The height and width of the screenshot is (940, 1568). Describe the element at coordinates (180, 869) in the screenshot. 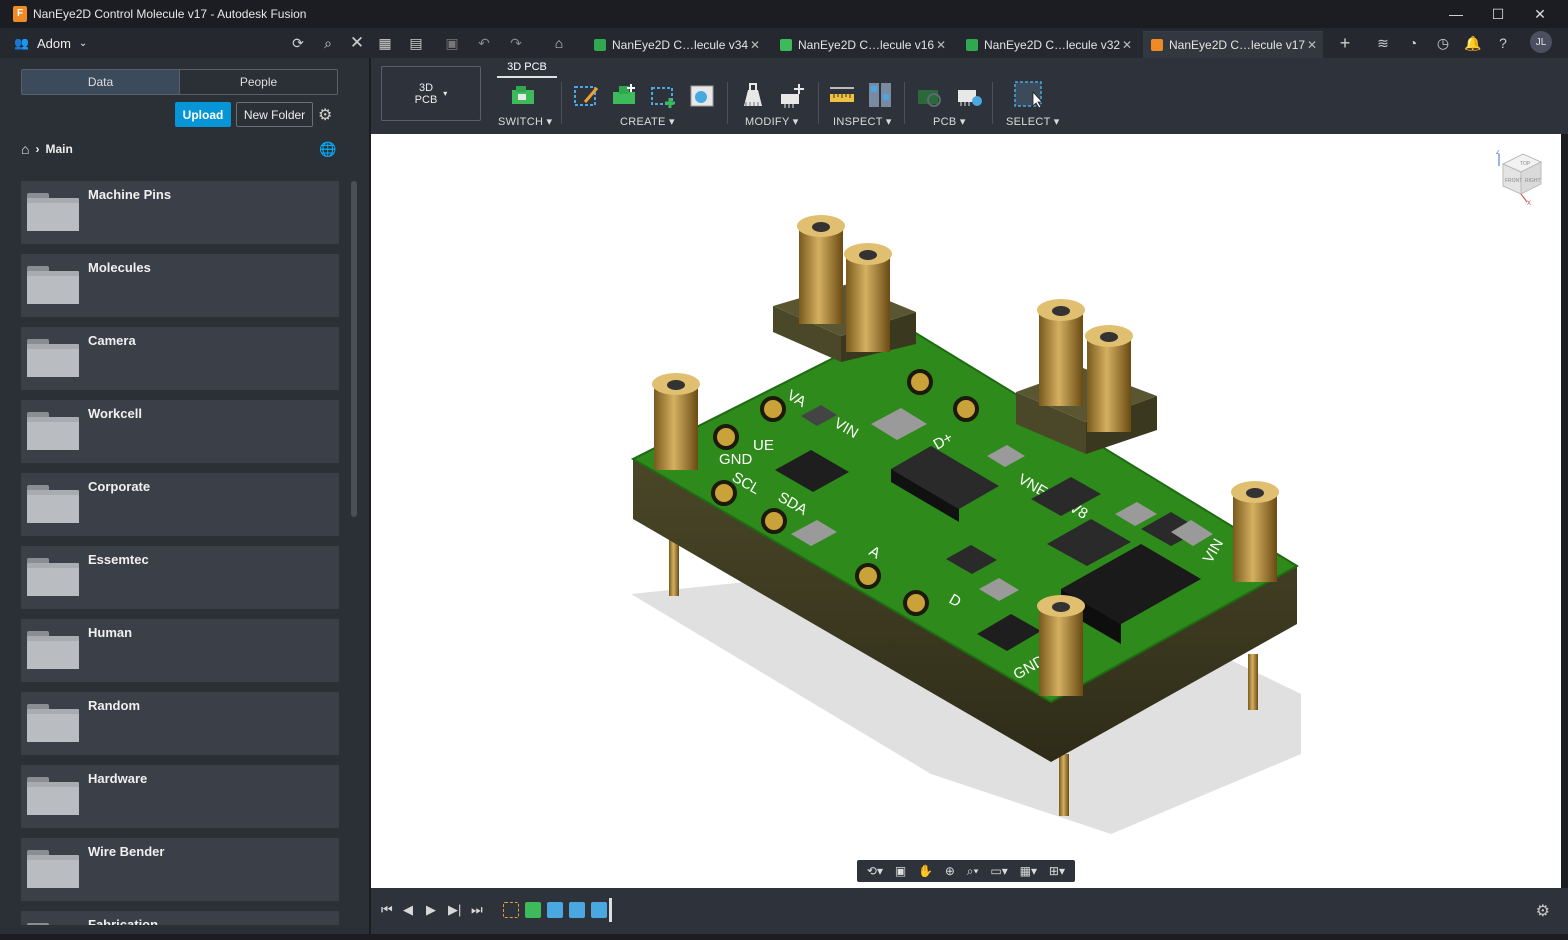

I see `folder-item: Wire Bender` at that location.